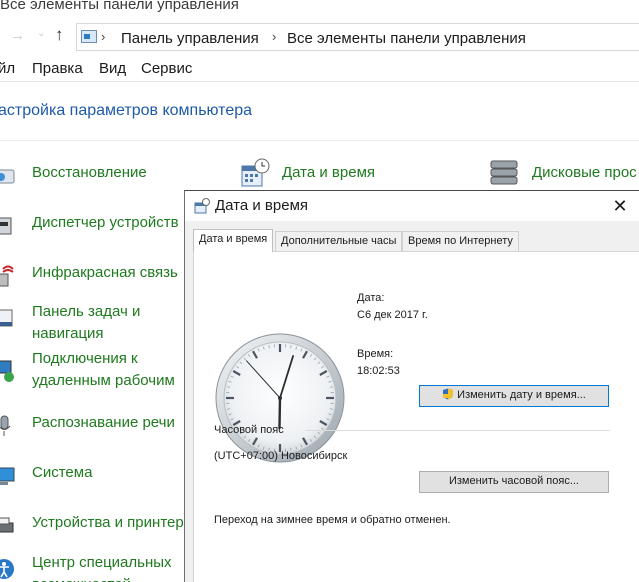  Describe the element at coordinates (7, 68) in the screenshot. I see `menu-file: йл` at that location.